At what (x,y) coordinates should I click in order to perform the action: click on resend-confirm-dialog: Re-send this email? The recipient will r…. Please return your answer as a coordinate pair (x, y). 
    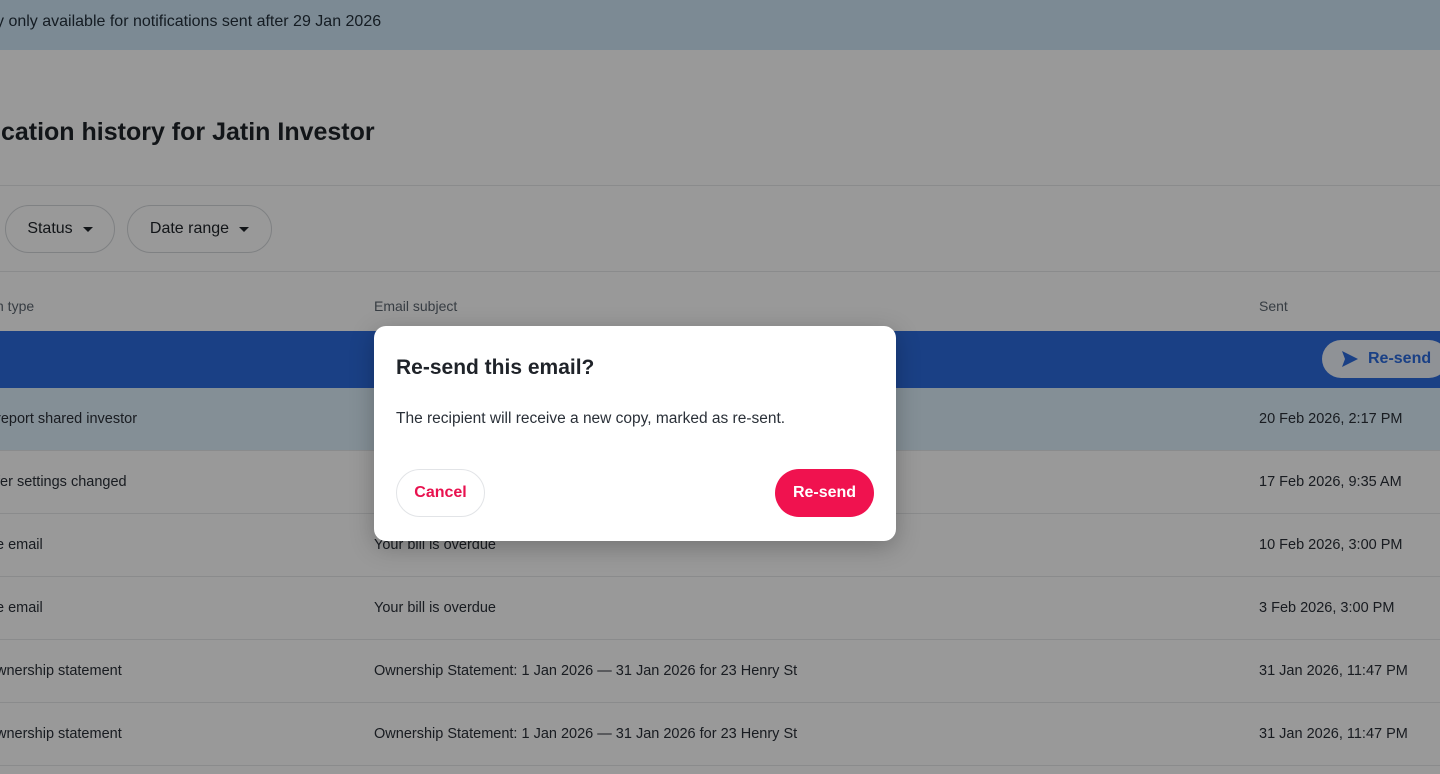
    Looking at the image, I should click on (635, 433).